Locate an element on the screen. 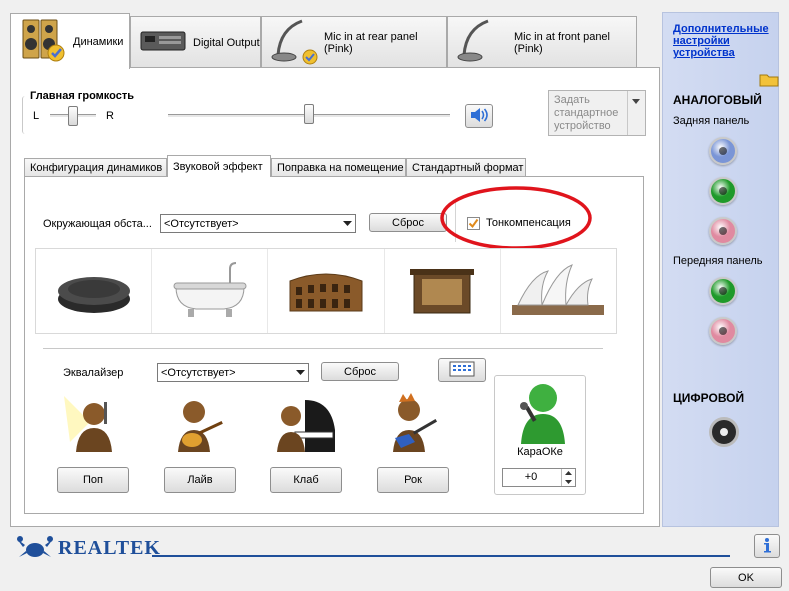  env-preset-stone is located at coordinates (94, 291).